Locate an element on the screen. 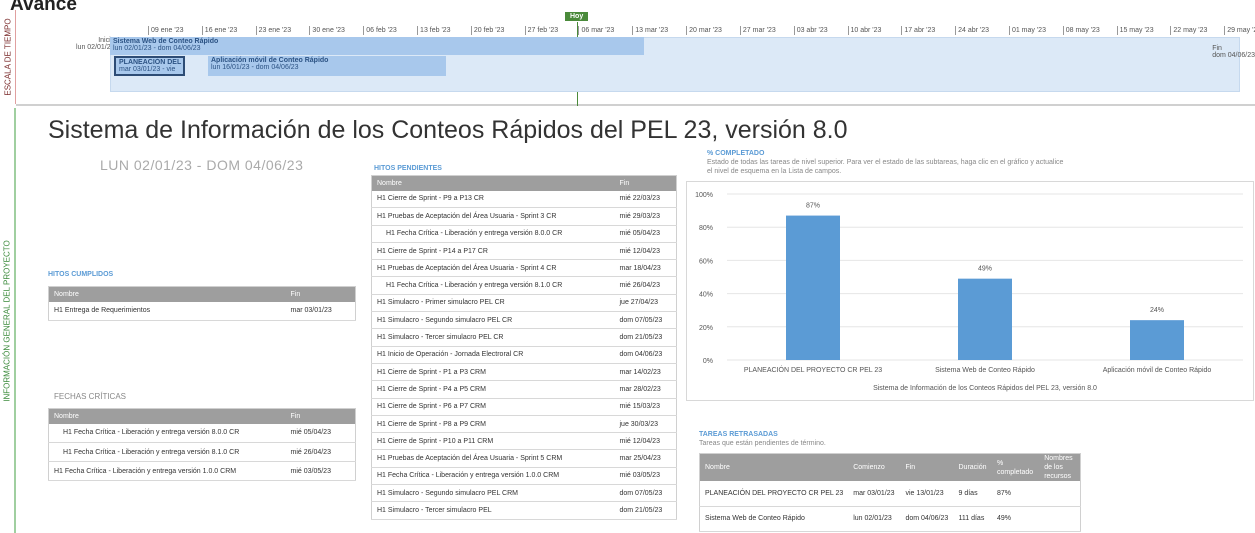  table-cell: H1 Simulacro - Tercer simulacro PEL CR is located at coordinates (493, 337).